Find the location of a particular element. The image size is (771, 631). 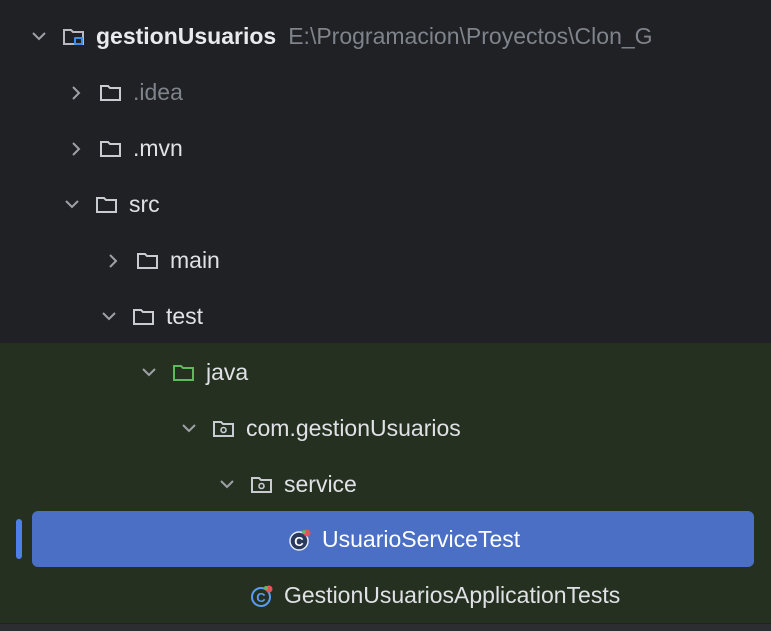

tree-item-main: main is located at coordinates (385, 260).